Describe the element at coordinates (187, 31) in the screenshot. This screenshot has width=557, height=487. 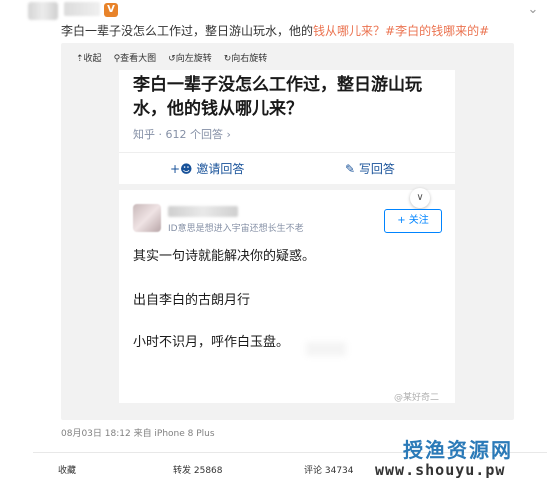
I see `post-text-main: 李白一辈子没怎么工作过，整日游山玩水，他的` at that location.